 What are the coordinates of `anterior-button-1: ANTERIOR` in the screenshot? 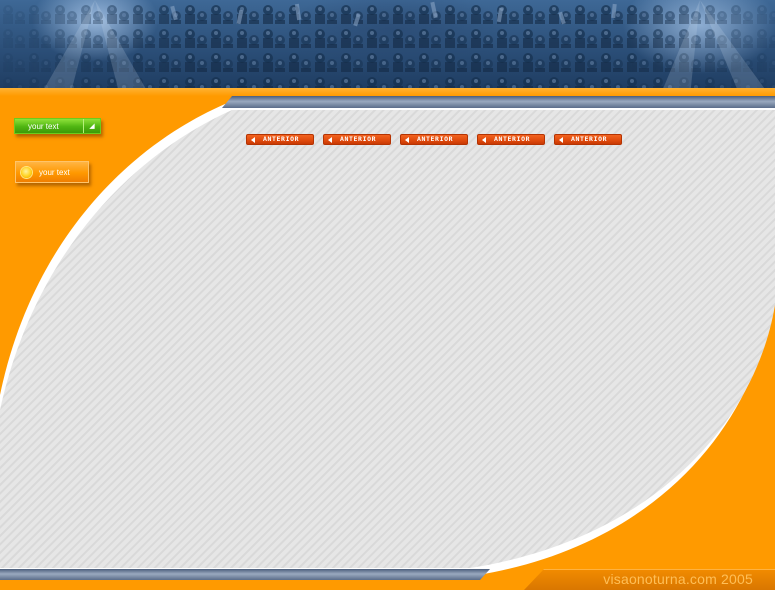 It's located at (280, 139).